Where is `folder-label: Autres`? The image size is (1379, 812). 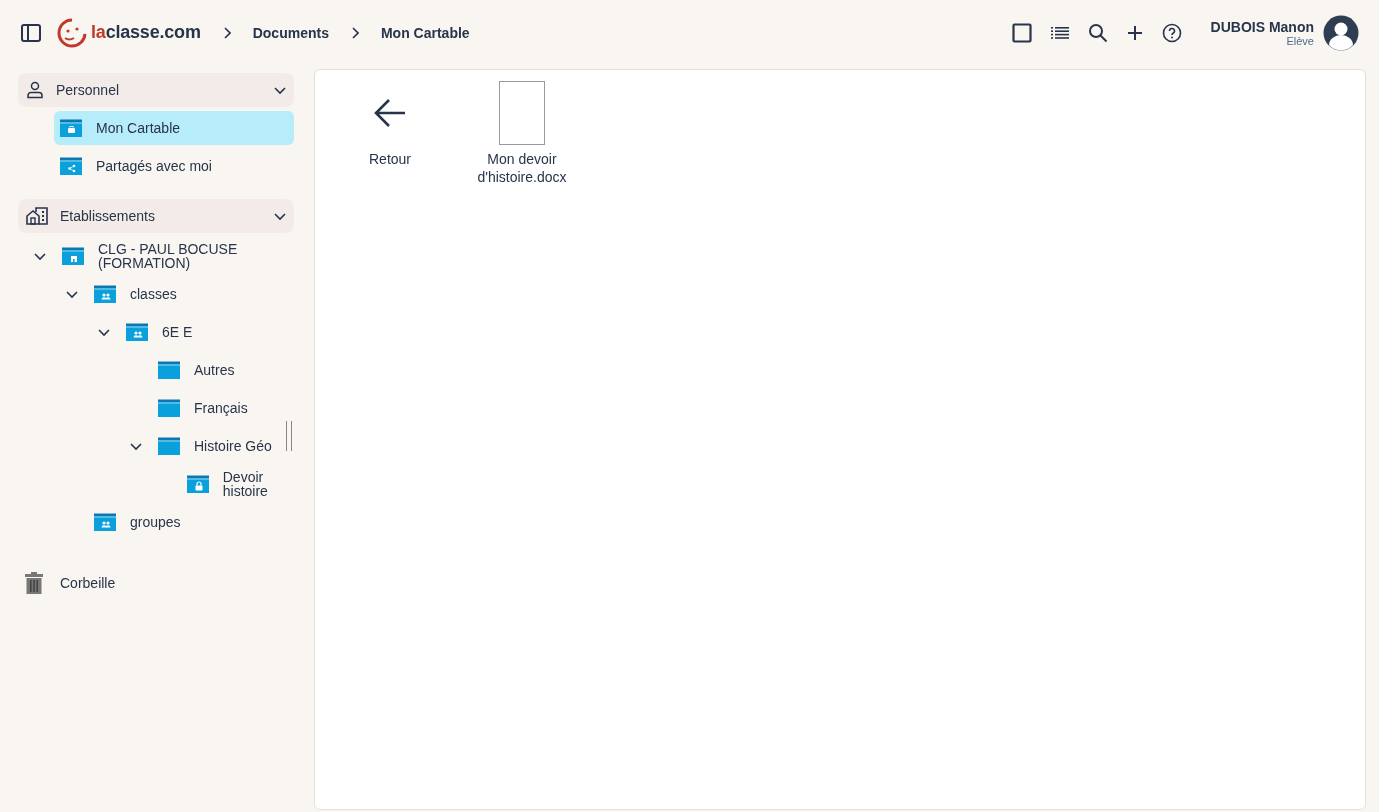
folder-label: Autres is located at coordinates (214, 370).